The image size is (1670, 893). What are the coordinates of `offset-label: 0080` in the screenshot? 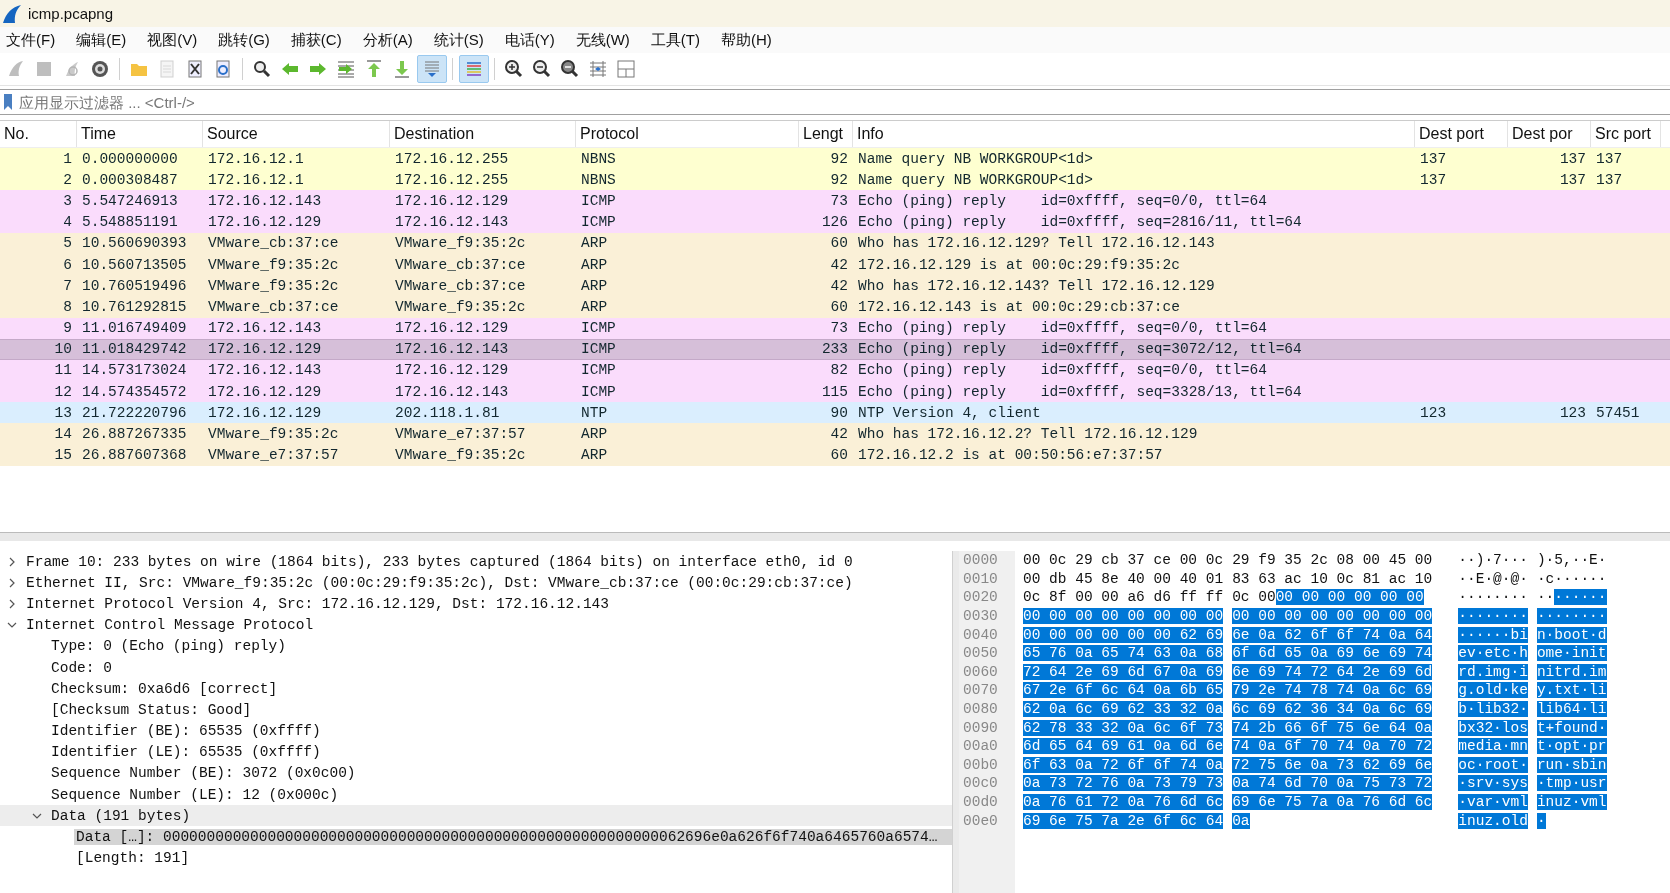 It's located at (981, 709).